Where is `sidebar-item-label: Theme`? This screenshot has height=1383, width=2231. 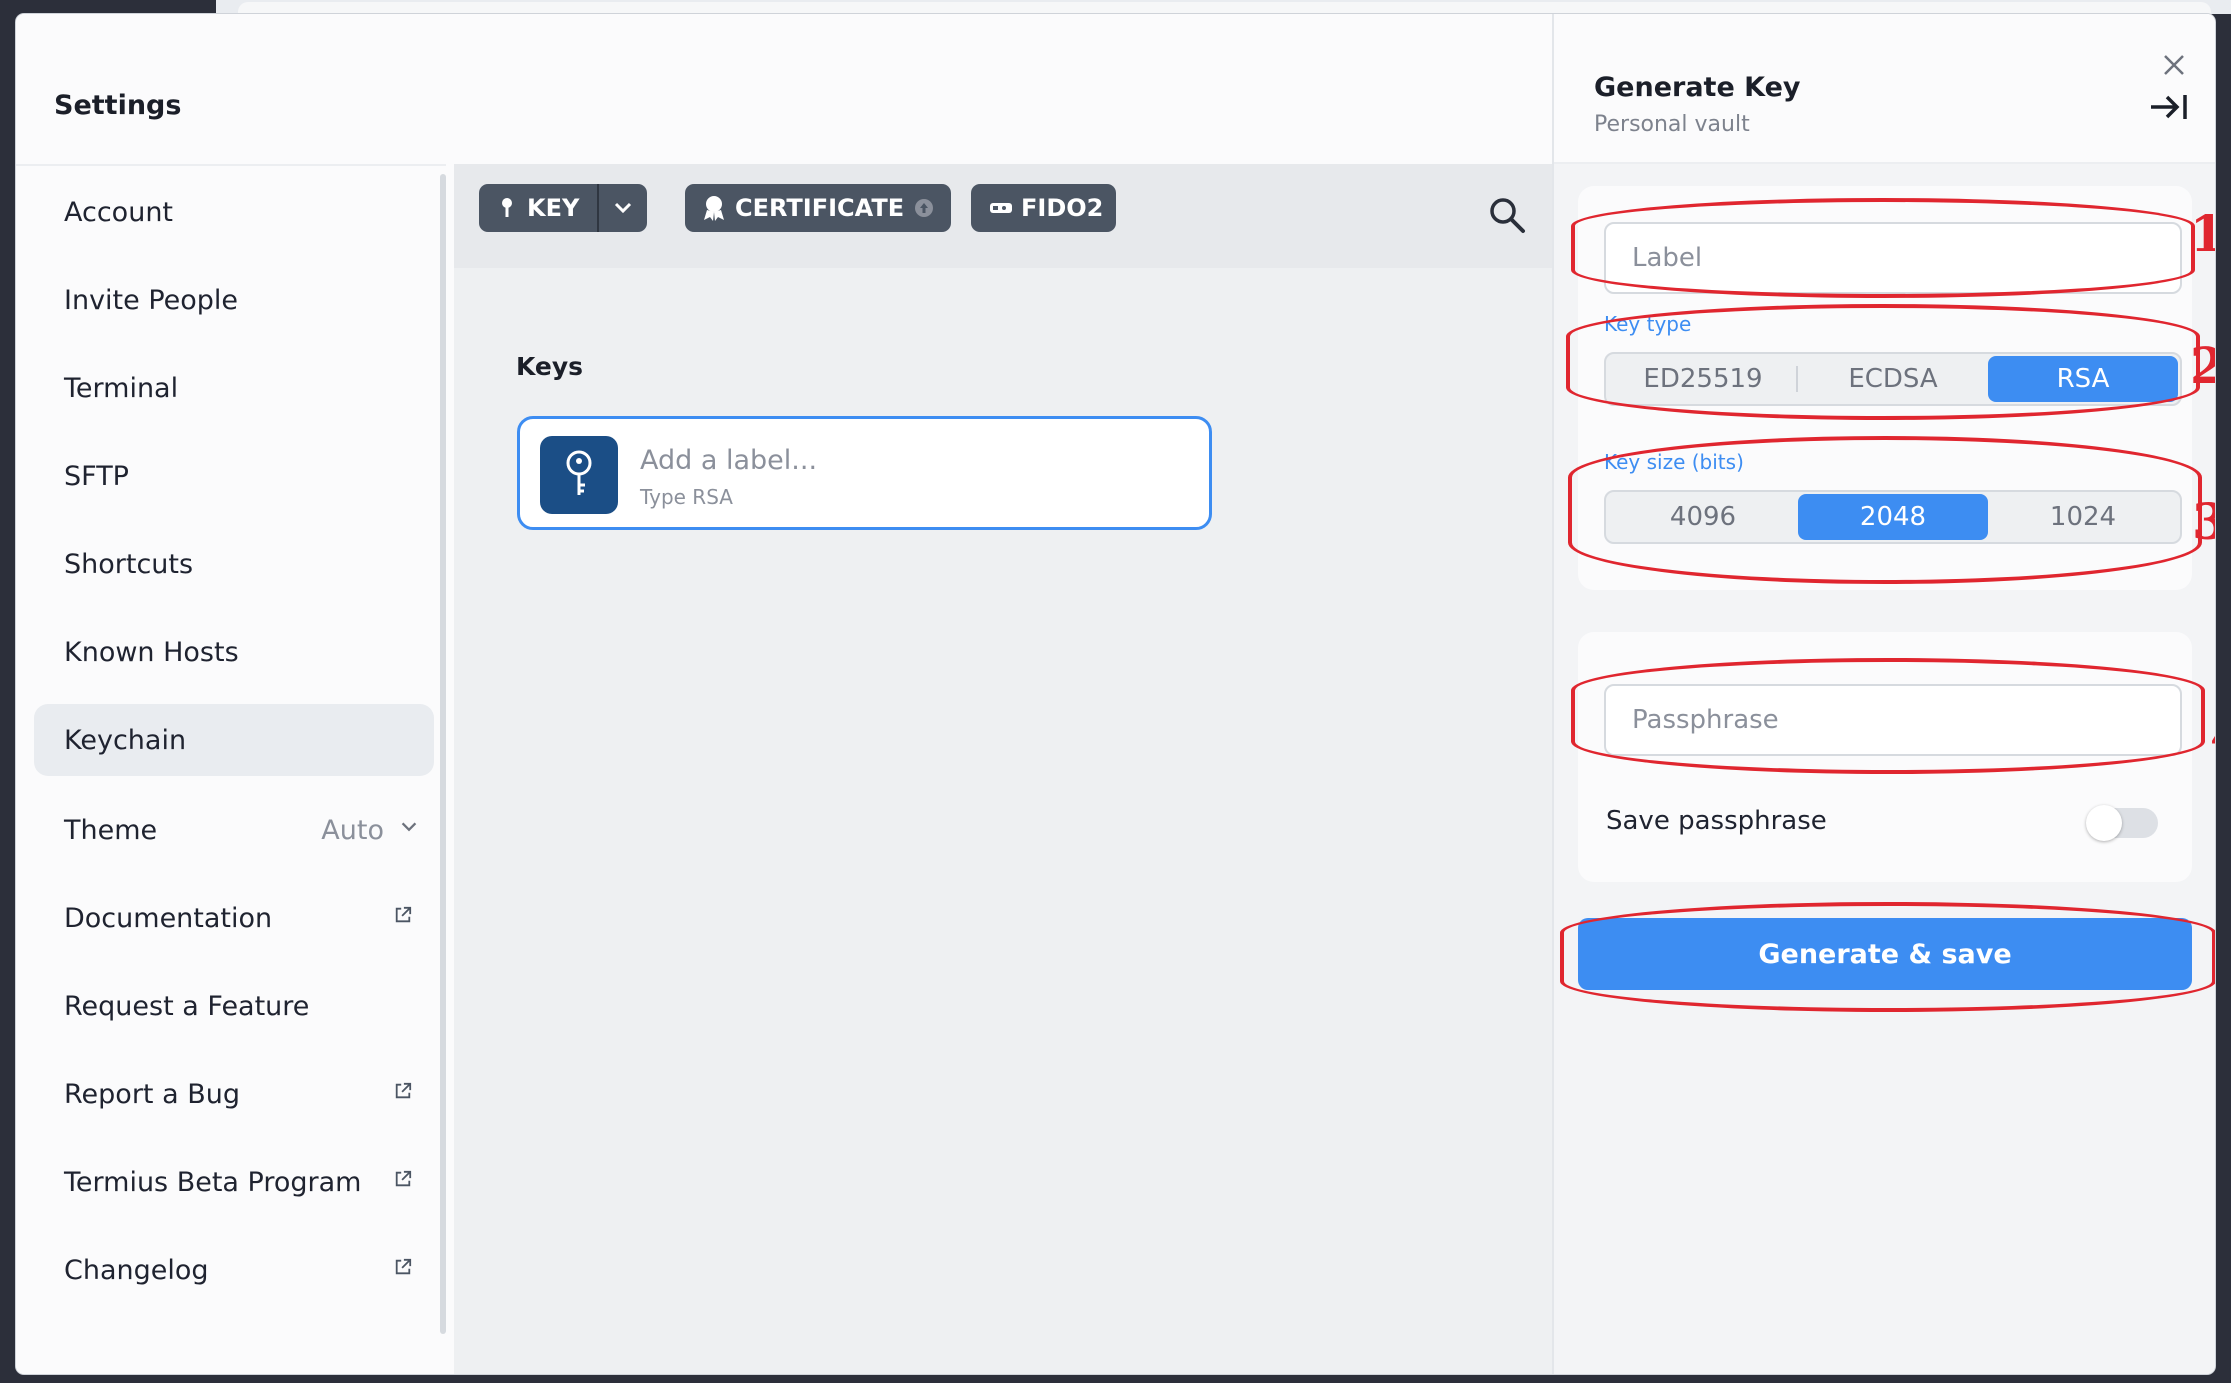 sidebar-item-label: Theme is located at coordinates (111, 830).